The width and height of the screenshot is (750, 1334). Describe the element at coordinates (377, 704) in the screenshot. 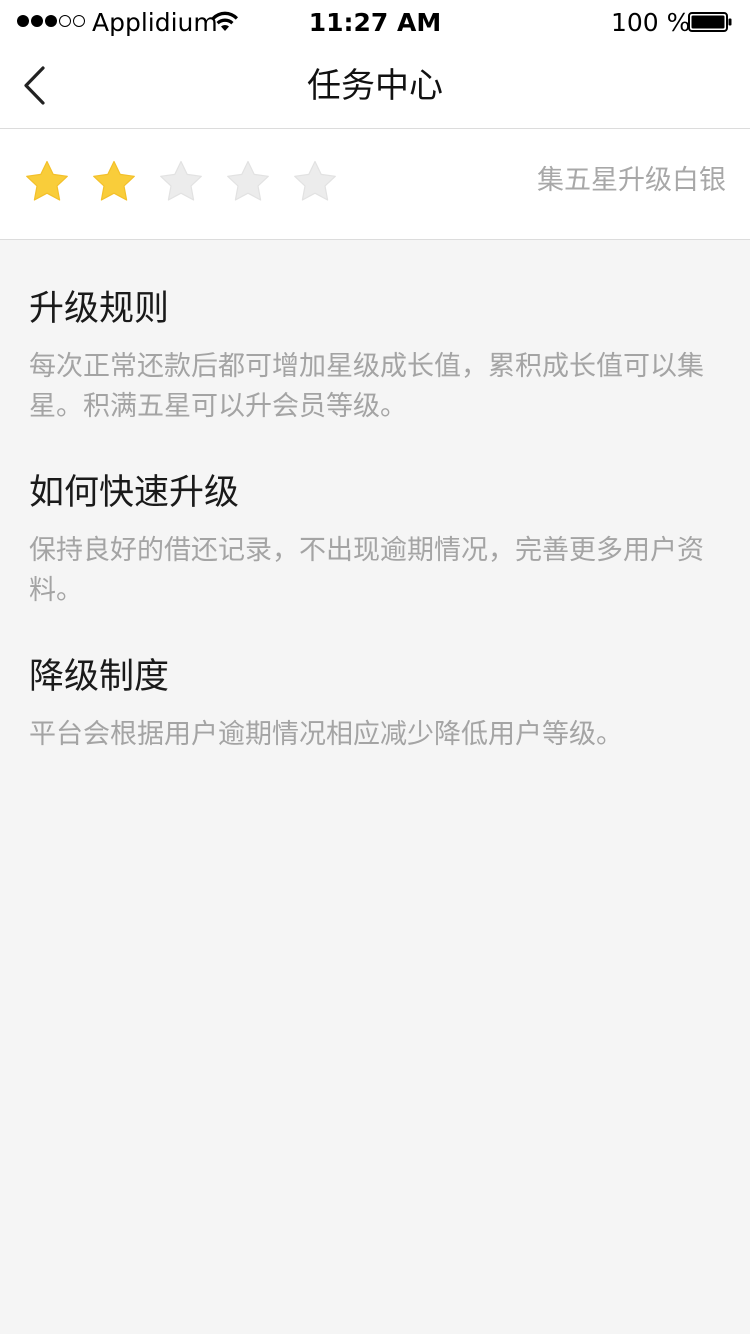

I see `section-downgrade-policy: 降级制度 平台会根据用户逾期情况相应减少降低用户等级。` at that location.